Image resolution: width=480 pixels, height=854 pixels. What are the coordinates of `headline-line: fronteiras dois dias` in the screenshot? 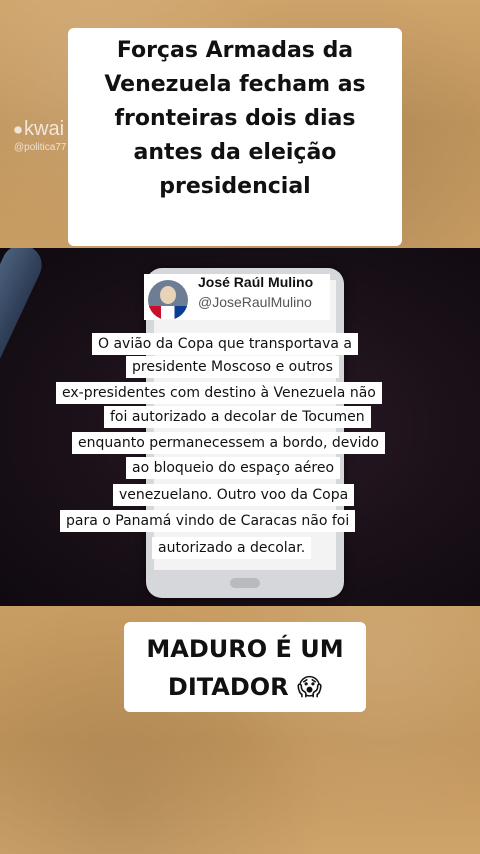 It's located at (235, 118).